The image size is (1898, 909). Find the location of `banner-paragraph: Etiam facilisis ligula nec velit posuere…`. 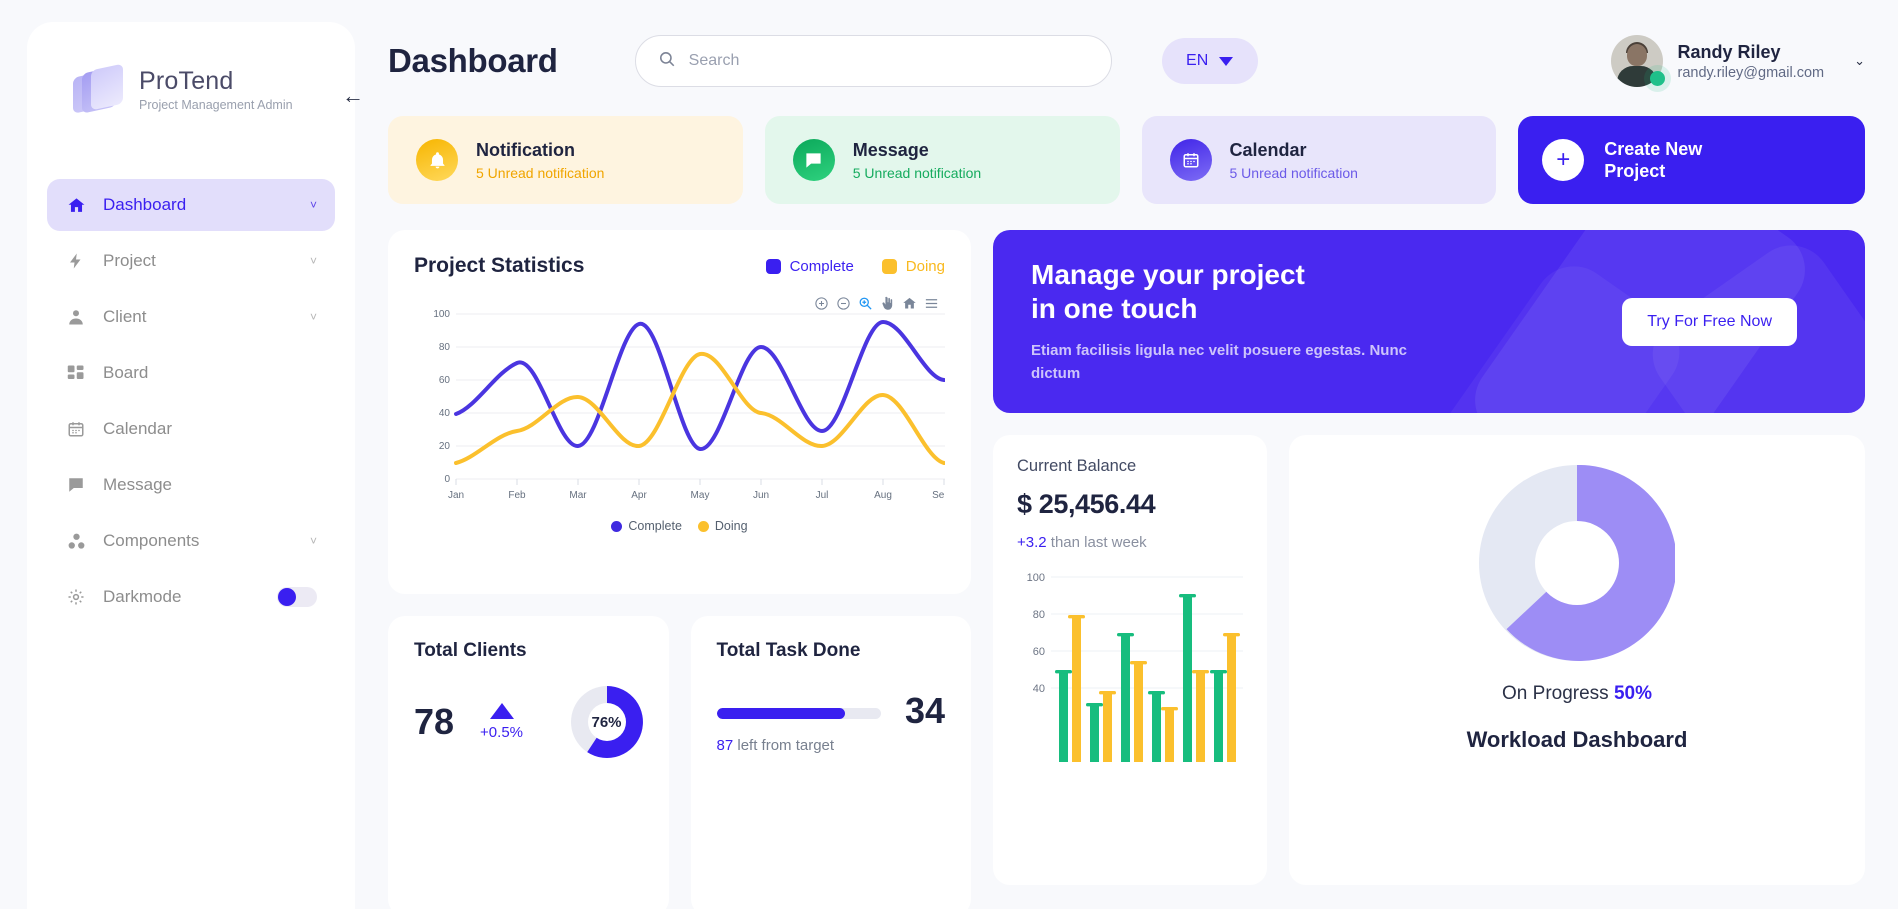

banner-paragraph: Etiam facilisis ligula nec velit posuere… is located at coordinates (1219, 362).